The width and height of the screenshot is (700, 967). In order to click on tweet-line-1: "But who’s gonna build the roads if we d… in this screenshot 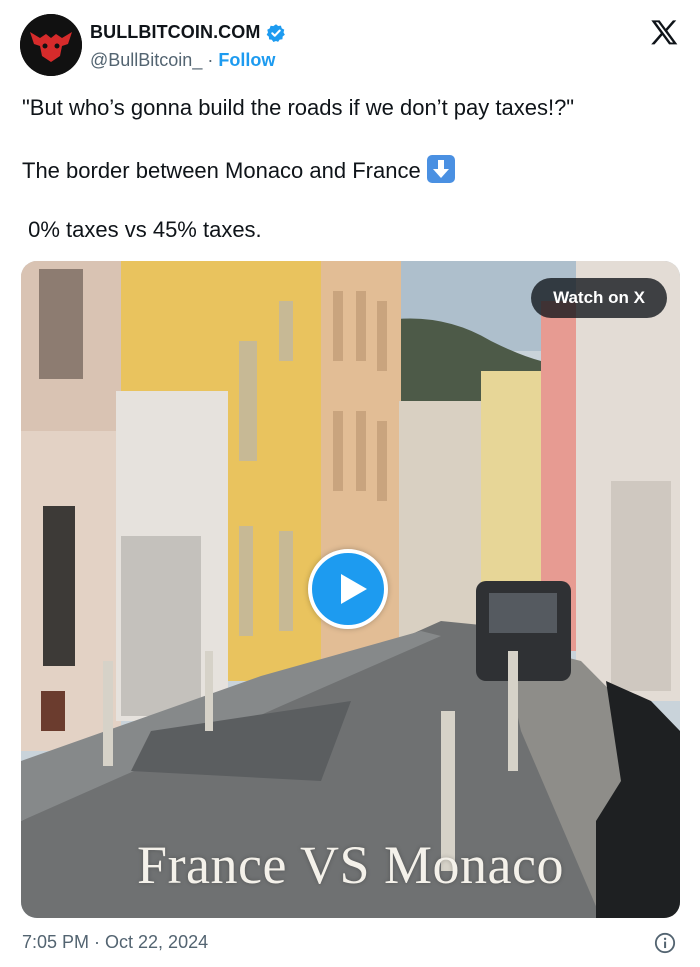, I will do `click(298, 107)`.